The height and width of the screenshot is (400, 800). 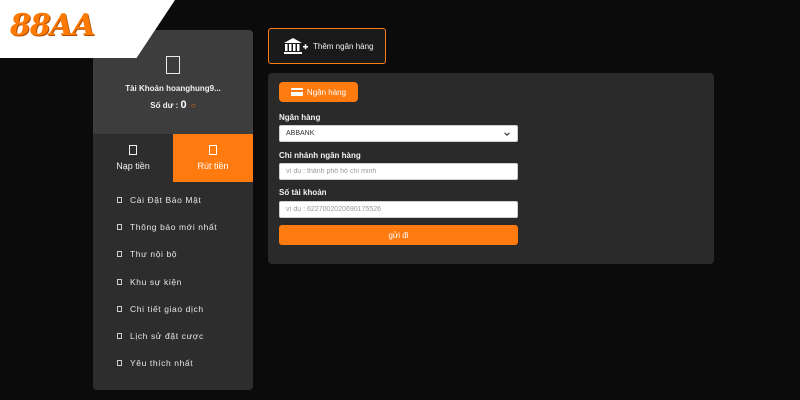 I want to click on brand-logo: 88AA, so click(x=87, y=29).